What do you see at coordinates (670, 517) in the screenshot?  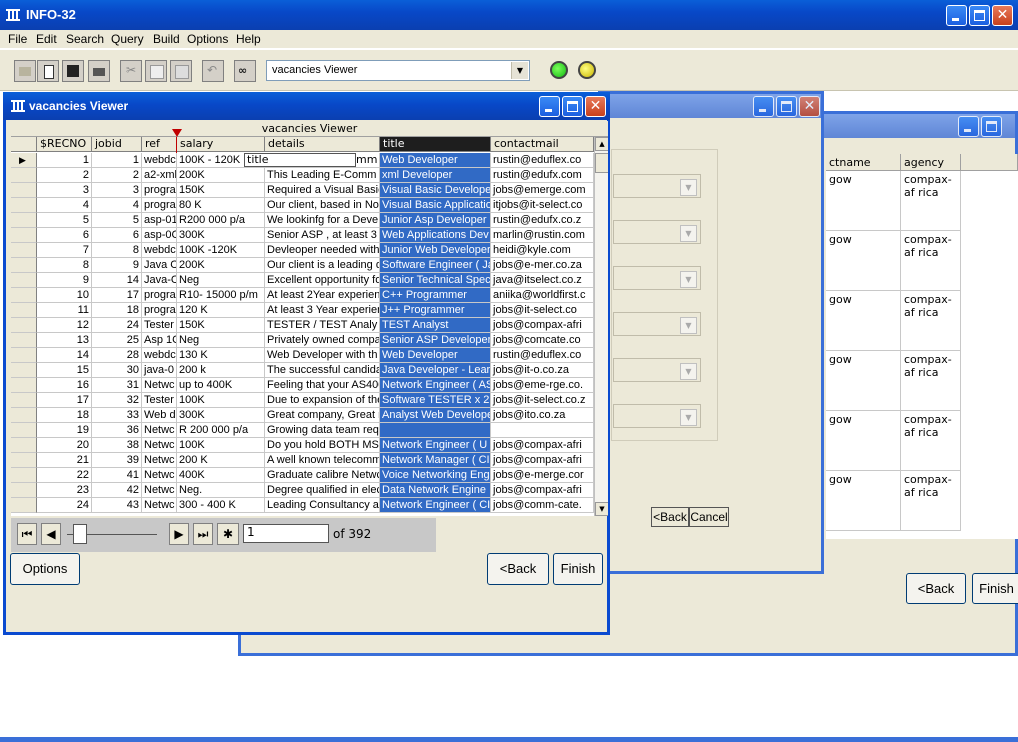 I see `wizard-back-button: <Back` at bounding box center [670, 517].